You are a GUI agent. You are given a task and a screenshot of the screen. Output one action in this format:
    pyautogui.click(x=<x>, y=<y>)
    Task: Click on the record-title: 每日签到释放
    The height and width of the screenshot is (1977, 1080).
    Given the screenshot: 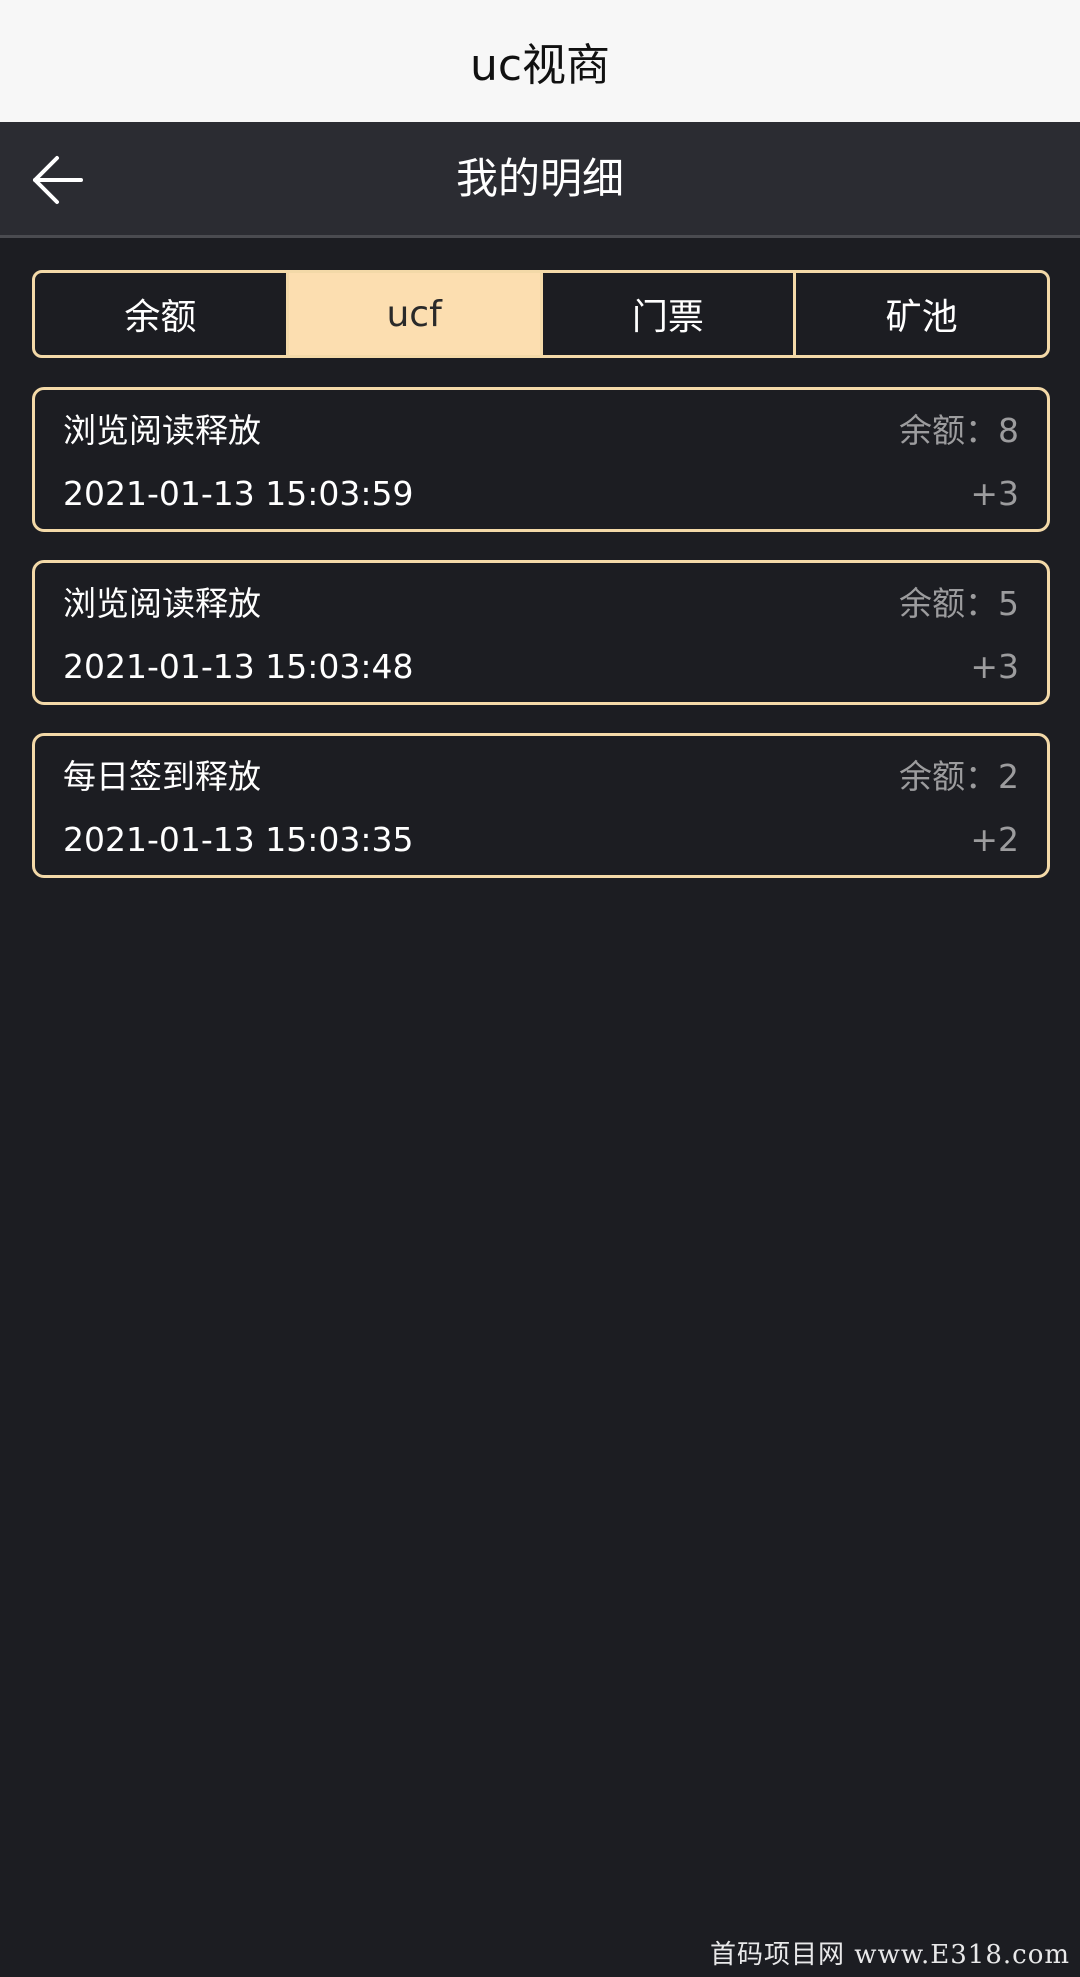 What is the action you would take?
    pyautogui.click(x=162, y=776)
    